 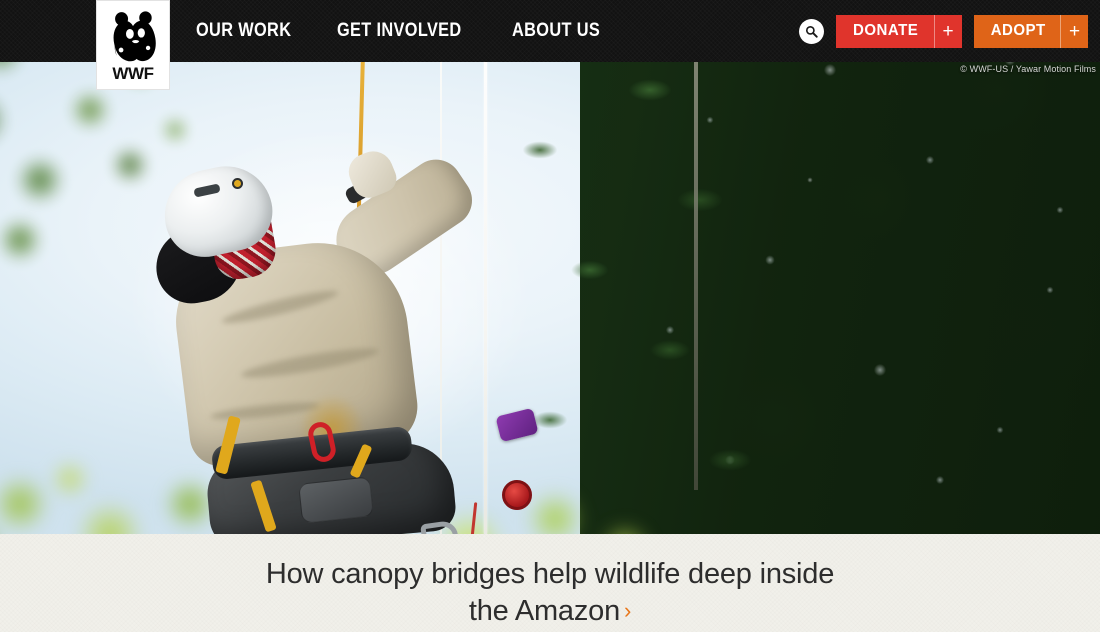 I want to click on wwf-panda-logo-icon, so click(x=134, y=36).